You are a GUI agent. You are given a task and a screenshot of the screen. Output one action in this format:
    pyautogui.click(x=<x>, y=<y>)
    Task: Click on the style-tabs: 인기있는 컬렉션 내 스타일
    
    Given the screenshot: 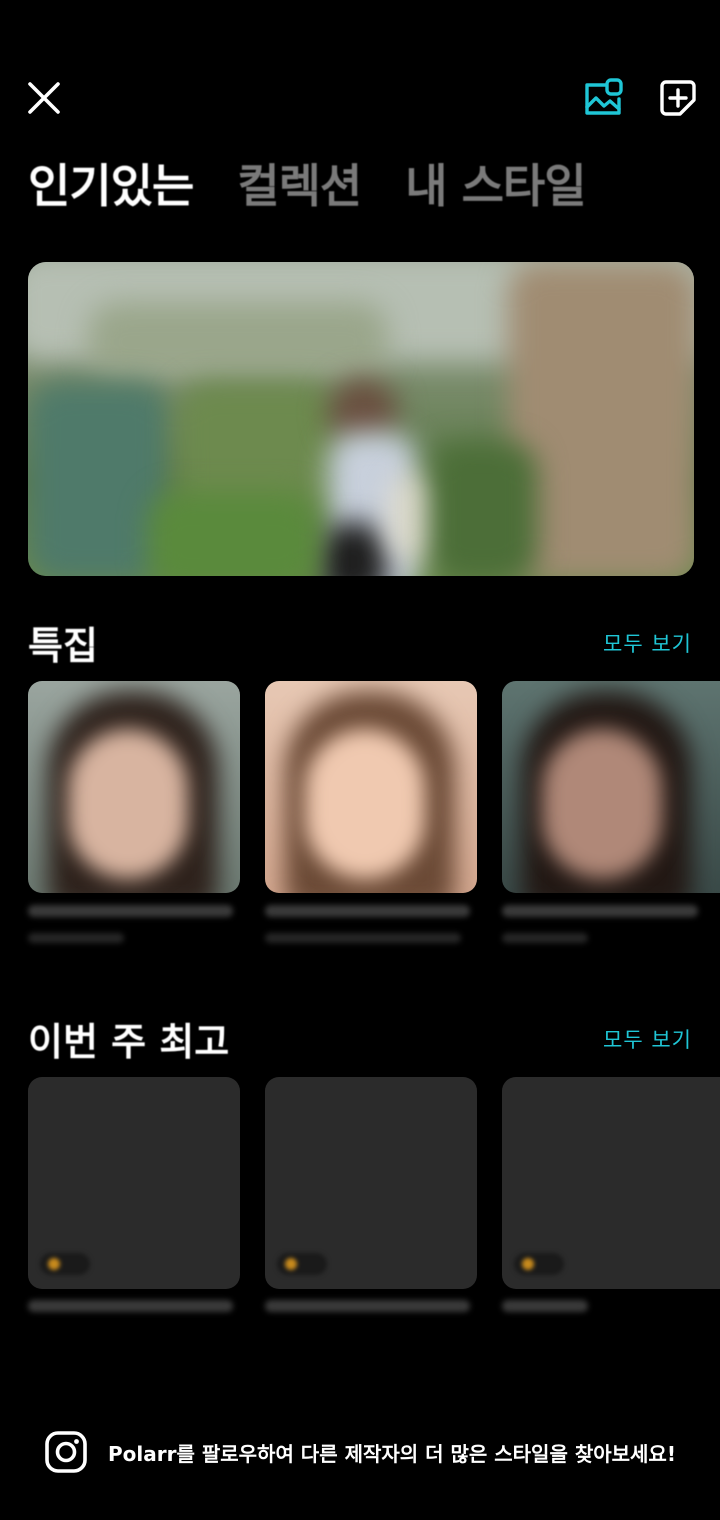 What is the action you would take?
    pyautogui.click(x=307, y=183)
    